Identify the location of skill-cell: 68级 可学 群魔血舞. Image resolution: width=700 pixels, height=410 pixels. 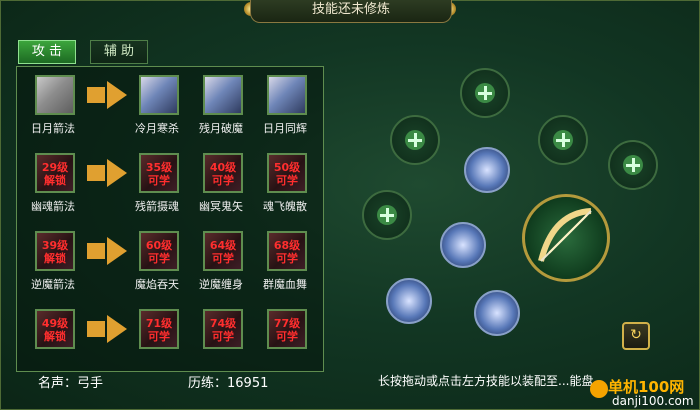
(285, 260).